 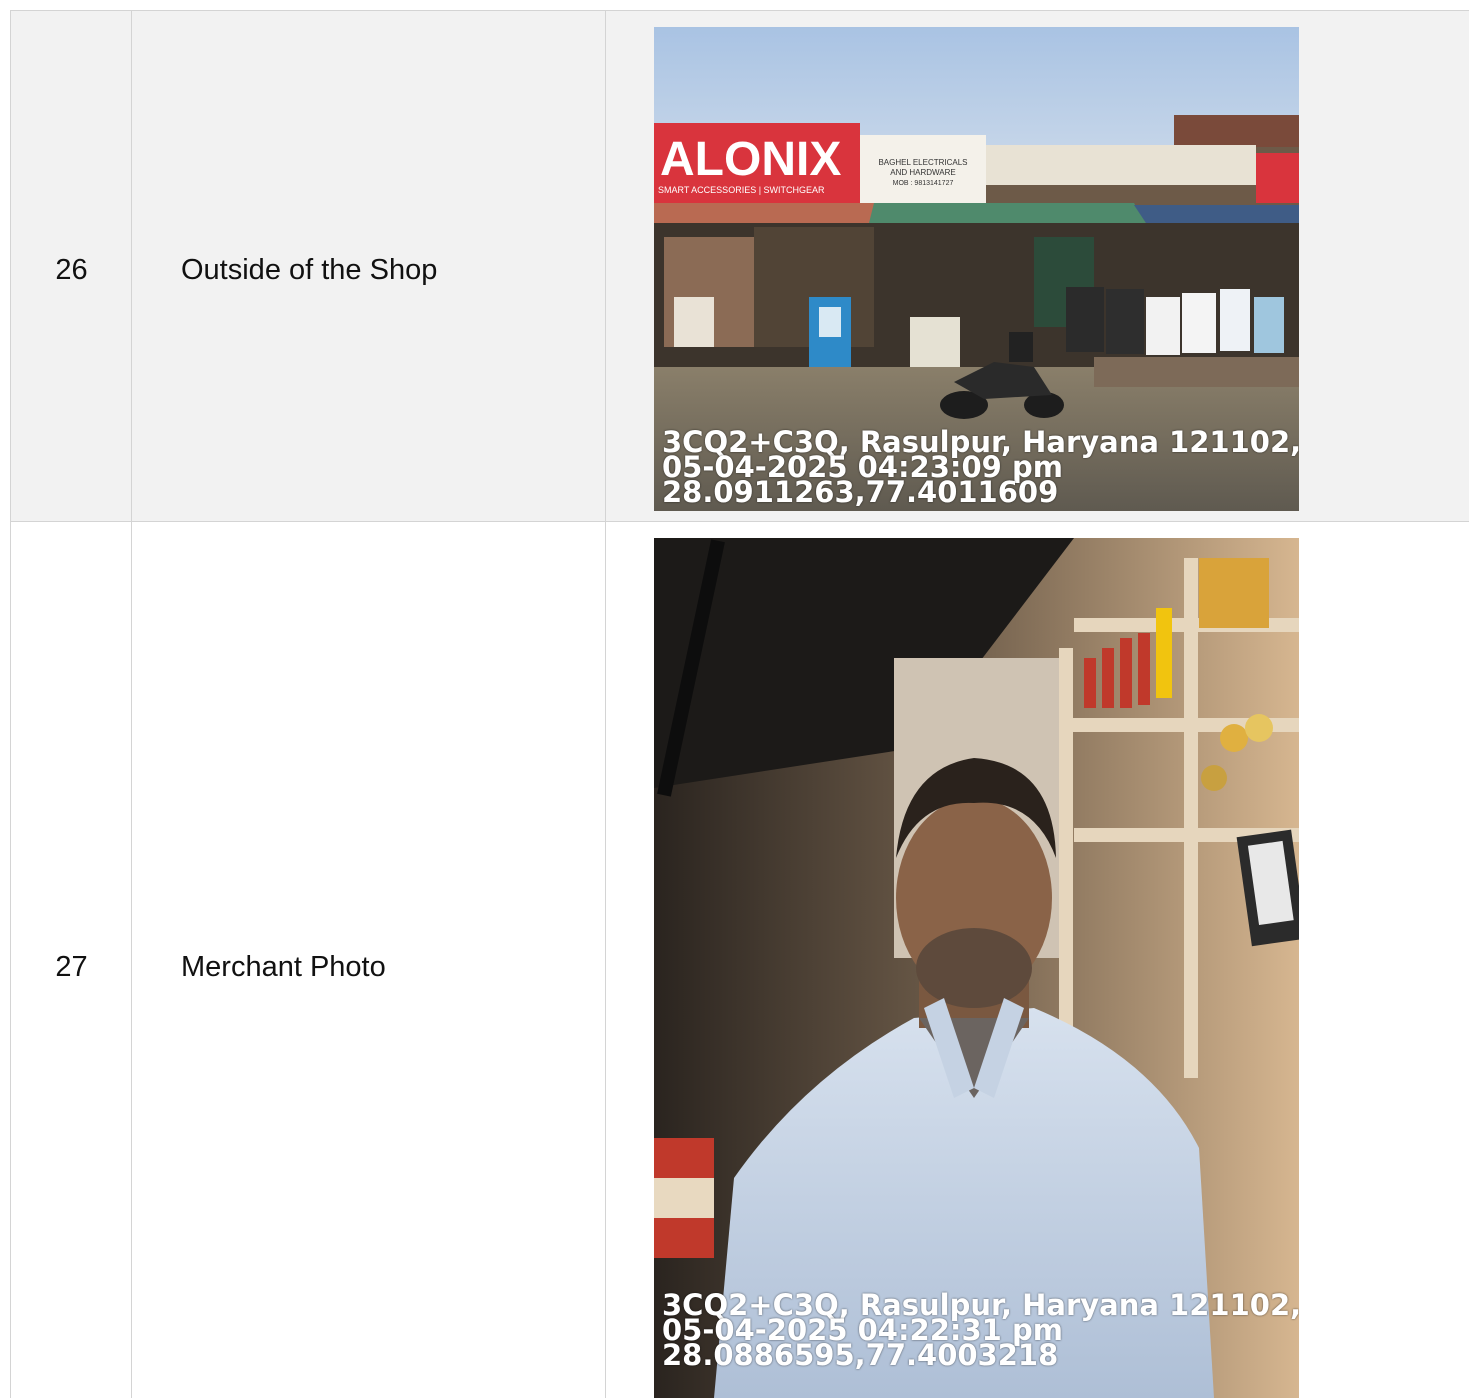 I want to click on sign-tagline: SMART ACCESSORIES | SWITCHGEAR, so click(x=741, y=190).